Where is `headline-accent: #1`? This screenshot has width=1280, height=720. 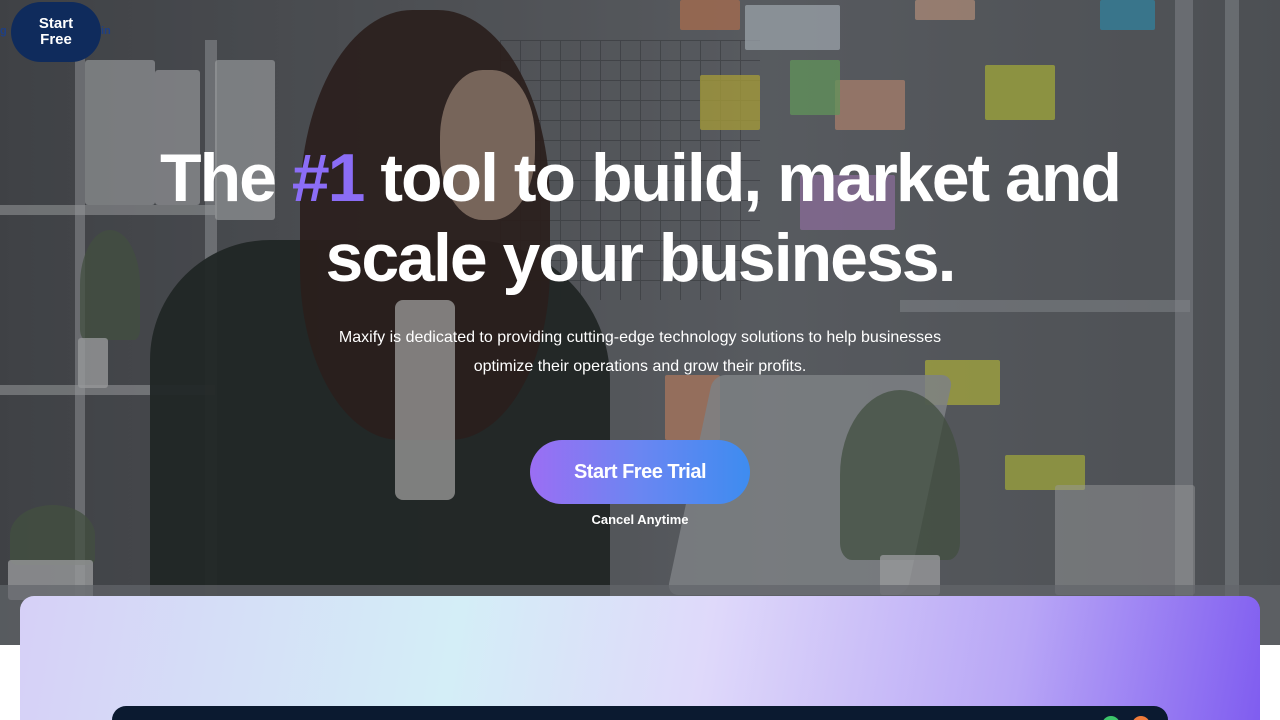 headline-accent: #1 is located at coordinates (328, 178).